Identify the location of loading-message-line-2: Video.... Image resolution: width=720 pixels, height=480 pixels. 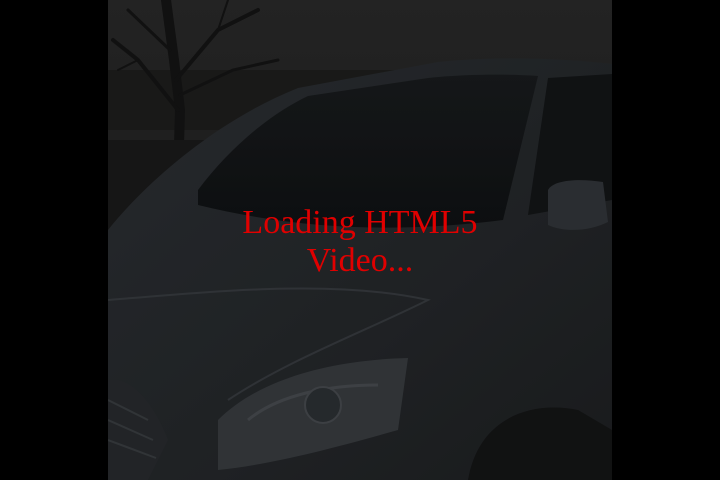
(360, 260).